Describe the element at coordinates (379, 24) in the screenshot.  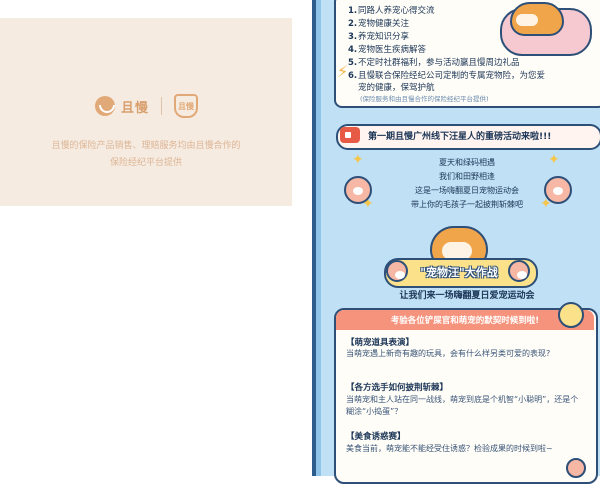
I see `benefit-item-2: 2.宠物健康关注` at that location.